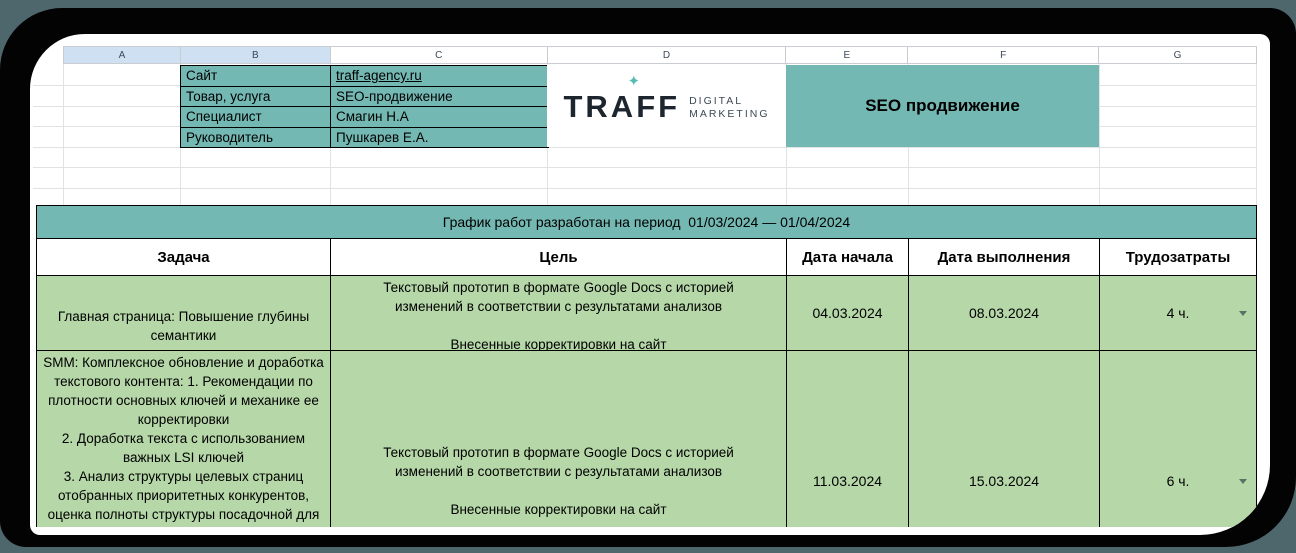 The image size is (1296, 553). Describe the element at coordinates (1178, 480) in the screenshot. I see `effort-value: 6 ч.` at that location.